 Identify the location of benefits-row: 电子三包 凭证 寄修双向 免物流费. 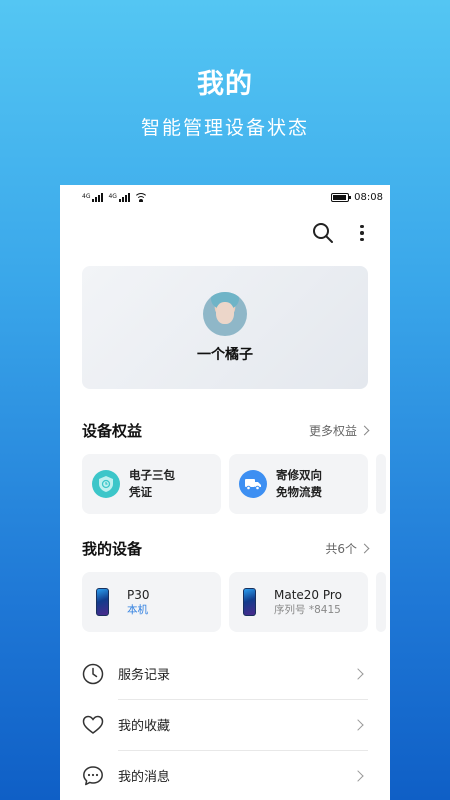
(234, 484).